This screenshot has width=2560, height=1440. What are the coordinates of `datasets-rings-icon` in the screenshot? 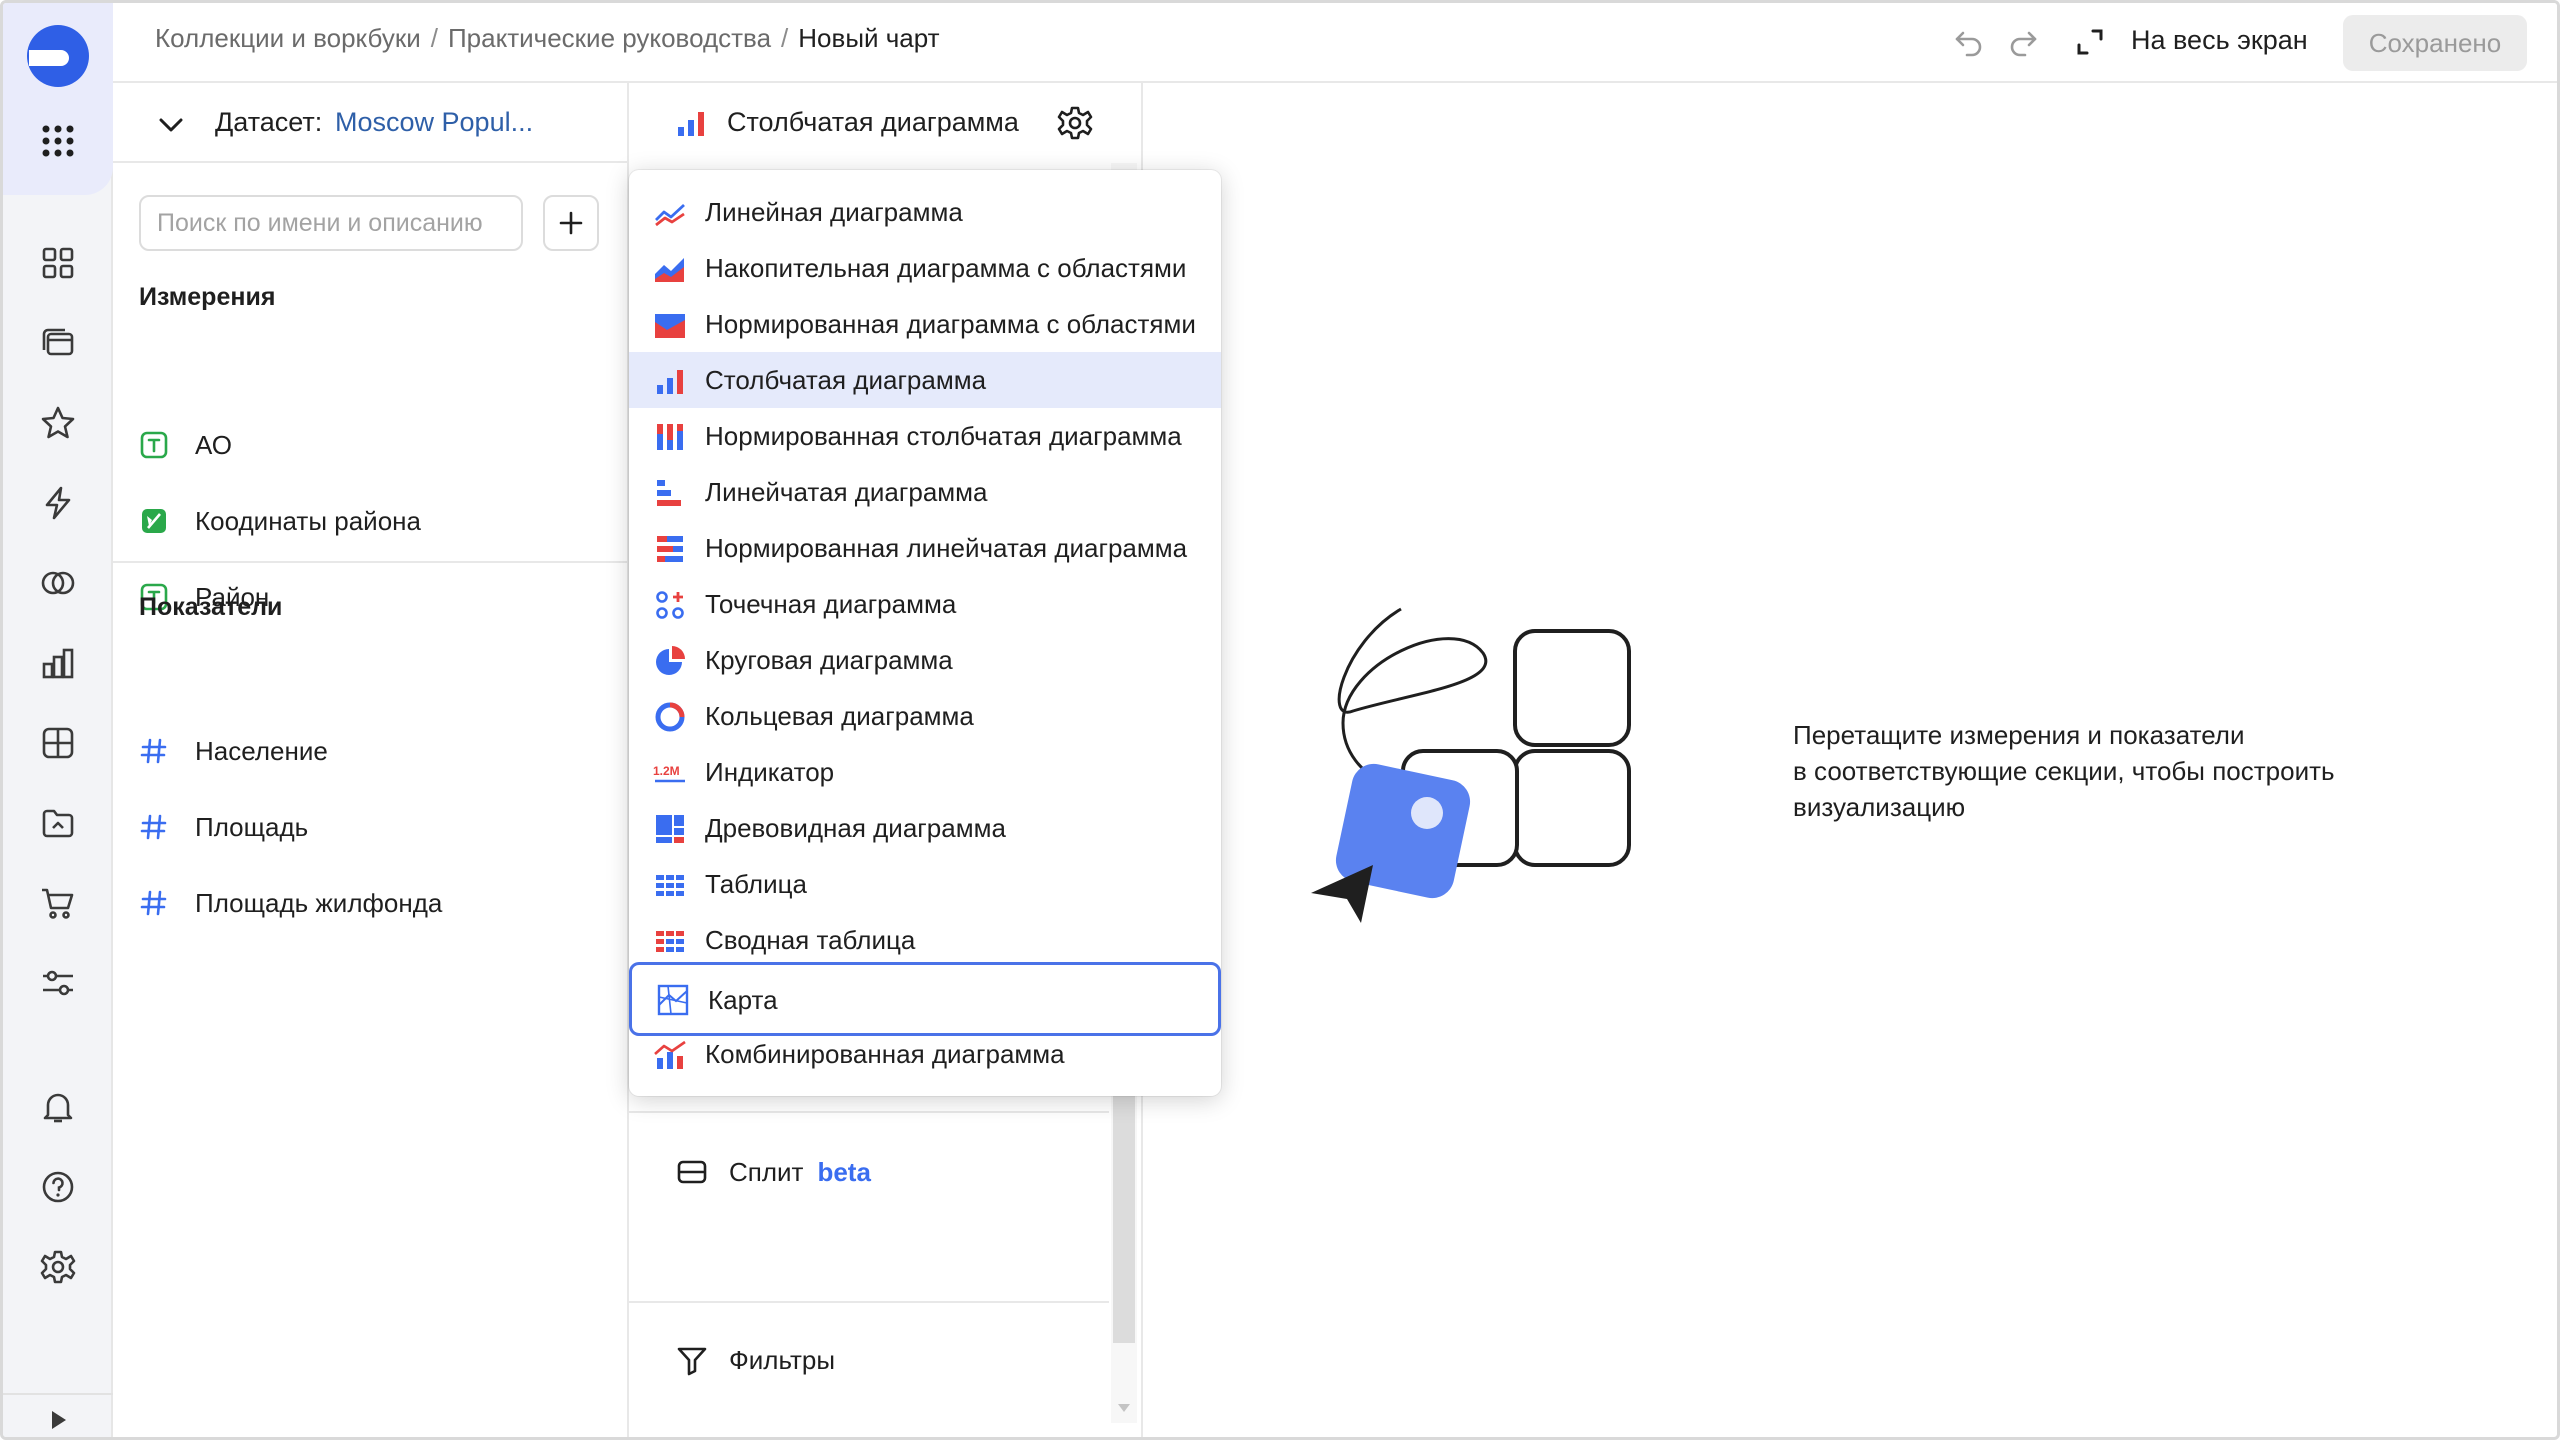 It's located at (58, 583).